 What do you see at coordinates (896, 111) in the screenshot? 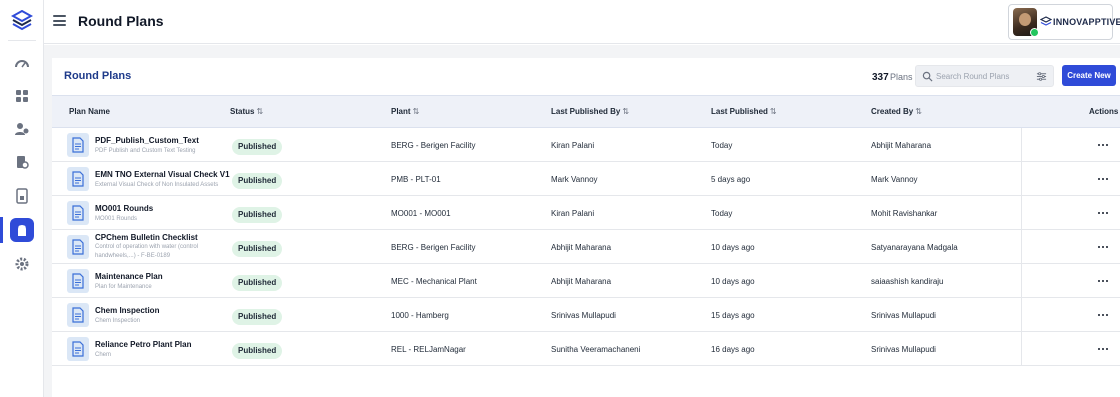
I see `column-header-created-by: Created By ⇅` at bounding box center [896, 111].